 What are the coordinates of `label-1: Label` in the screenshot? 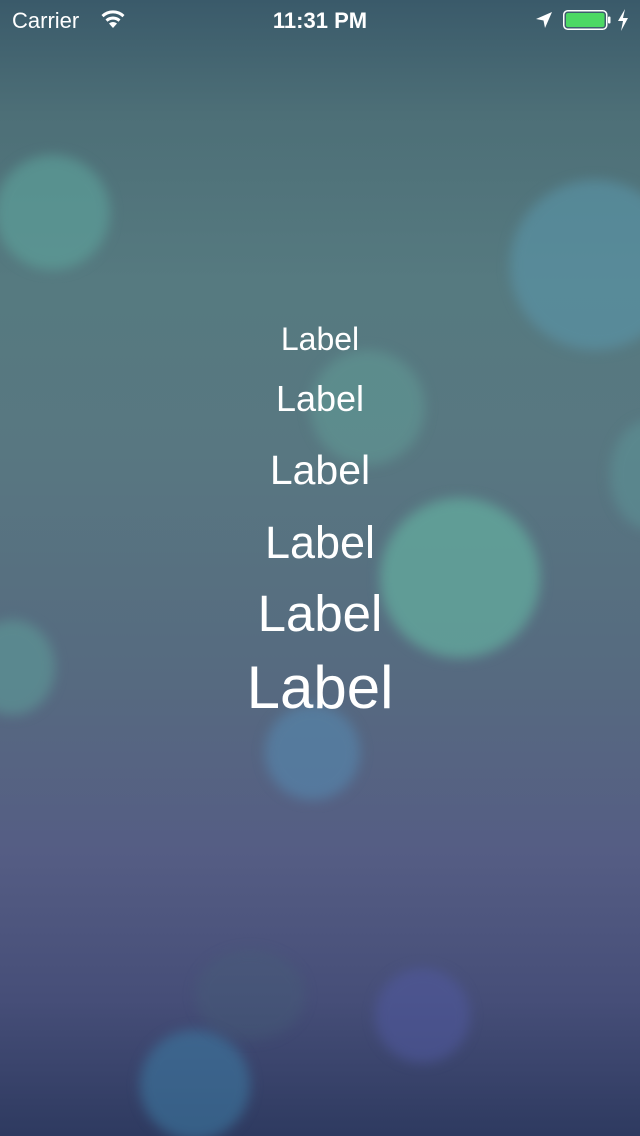 It's located at (320, 339).